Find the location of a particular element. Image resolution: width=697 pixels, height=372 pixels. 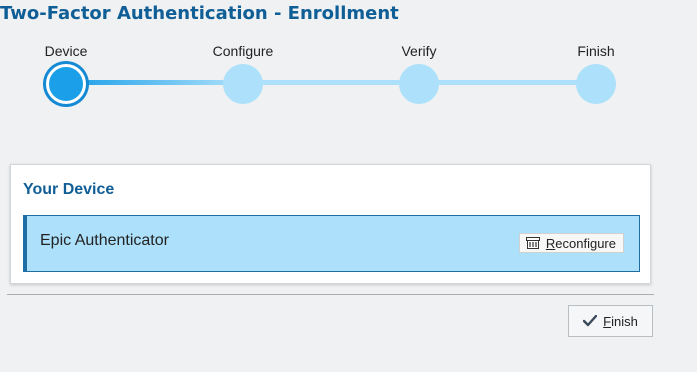

page-title: Two-Factor Authentication - Enrollment is located at coordinates (199, 13).